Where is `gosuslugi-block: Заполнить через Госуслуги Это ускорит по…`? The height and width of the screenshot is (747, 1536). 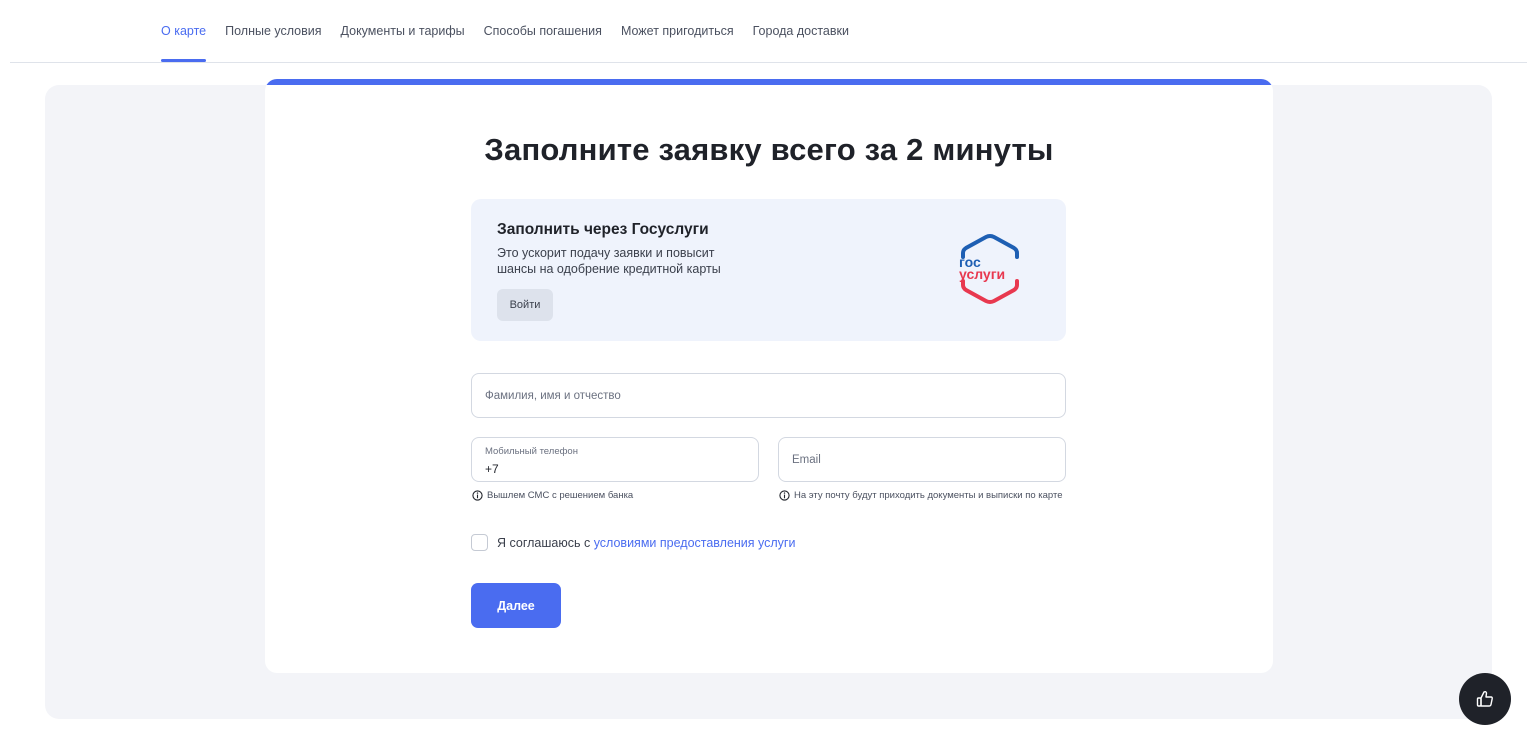
gosuslugi-block: Заполнить через Госуслуги Это ускорит по… is located at coordinates (768, 270).